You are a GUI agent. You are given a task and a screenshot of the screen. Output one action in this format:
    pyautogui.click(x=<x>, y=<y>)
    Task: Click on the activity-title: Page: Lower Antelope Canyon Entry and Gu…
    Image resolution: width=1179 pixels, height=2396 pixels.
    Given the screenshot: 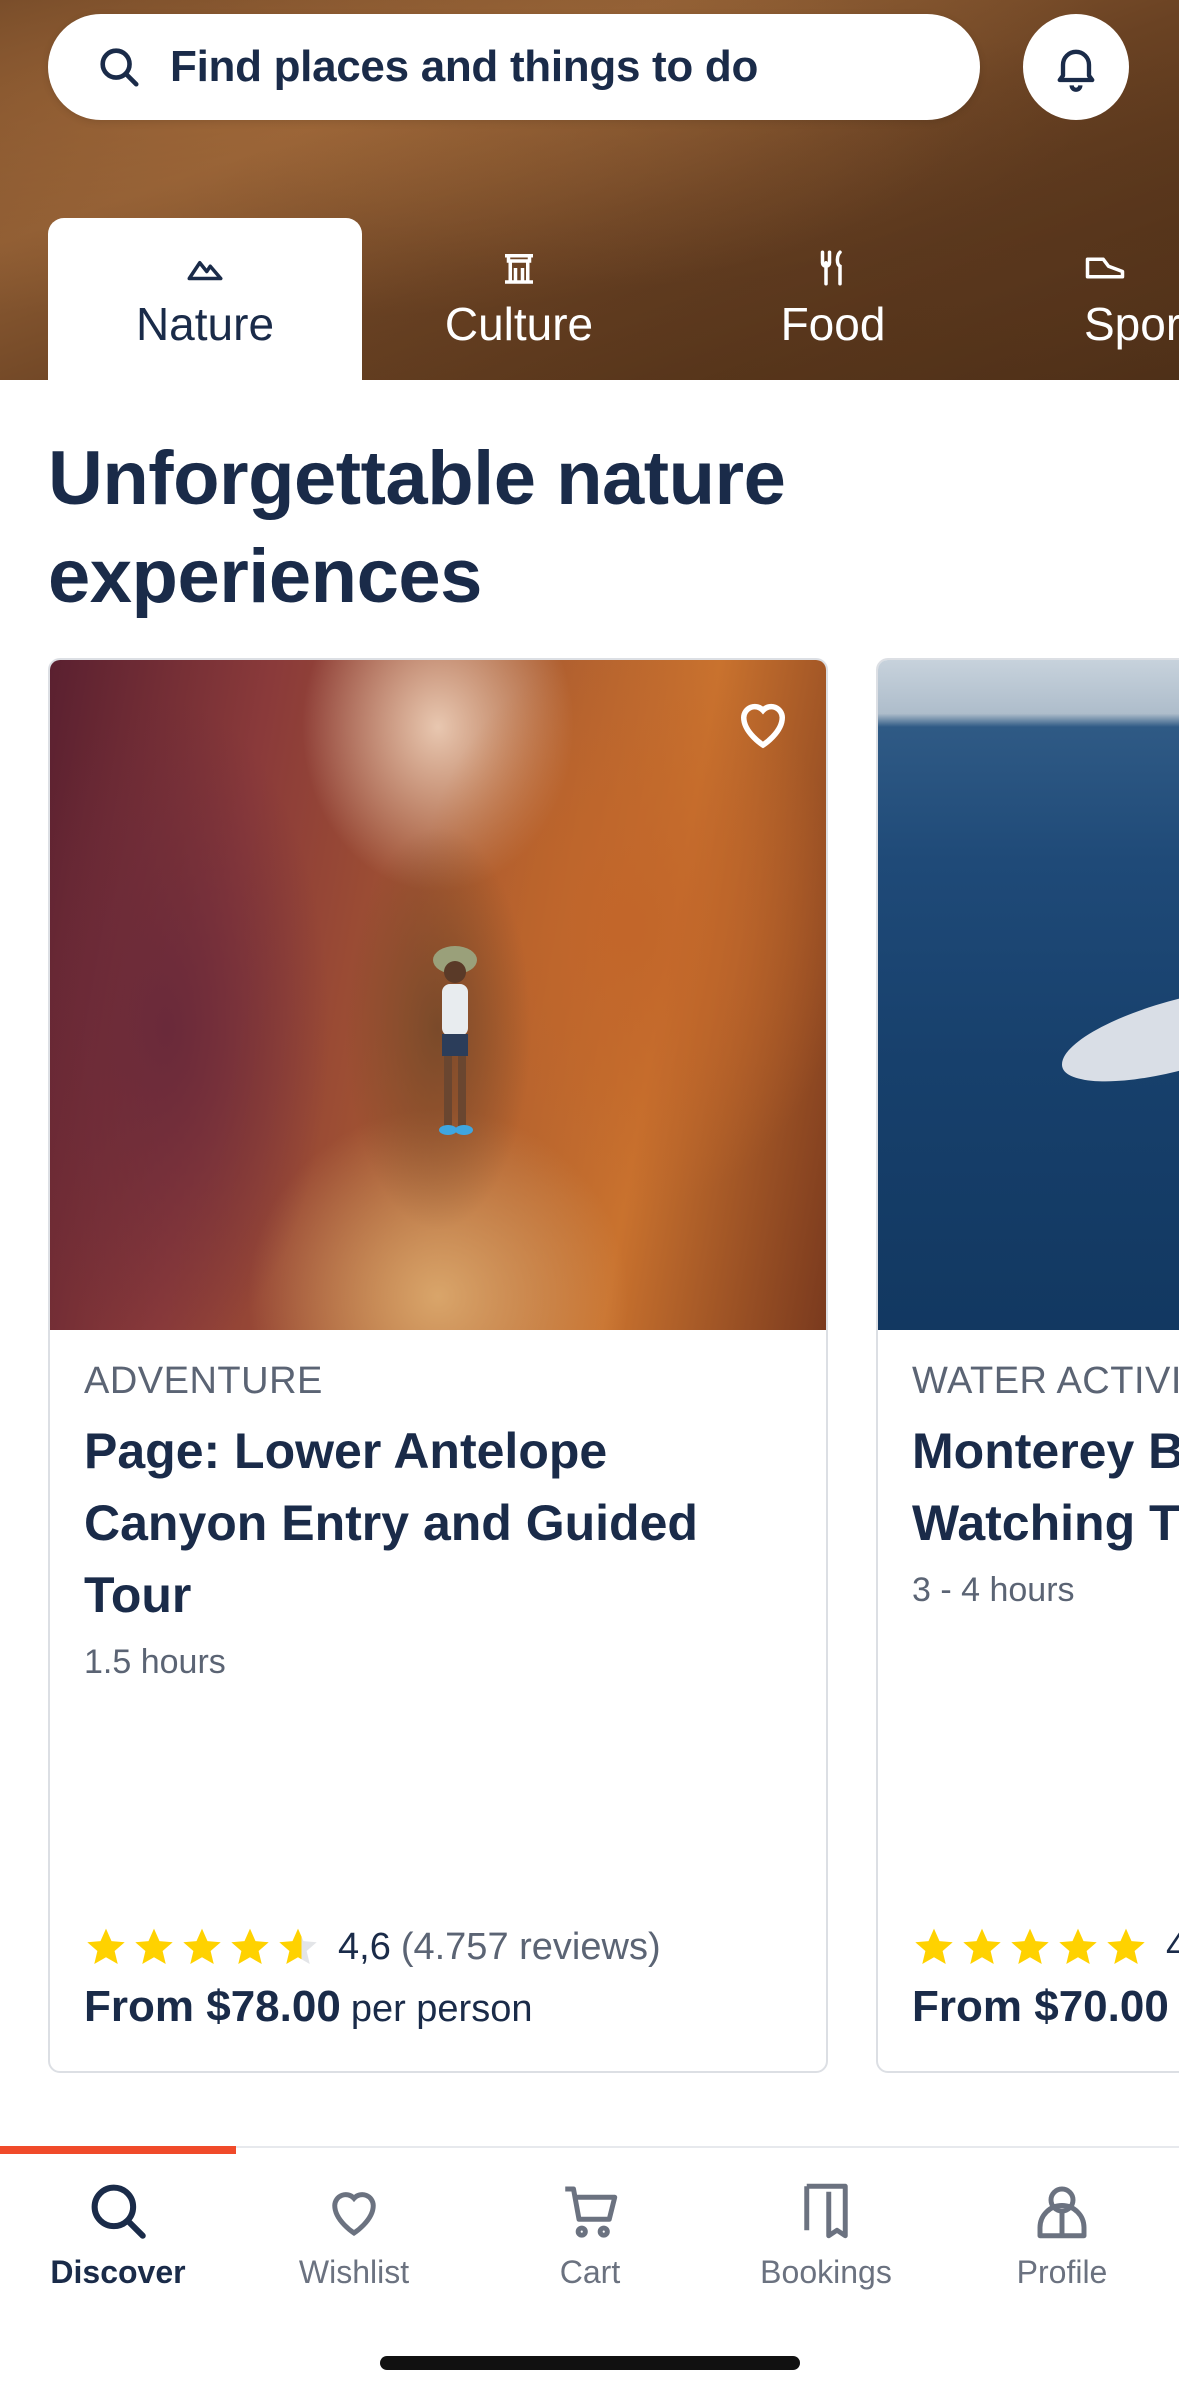 What is the action you would take?
    pyautogui.click(x=391, y=1523)
    